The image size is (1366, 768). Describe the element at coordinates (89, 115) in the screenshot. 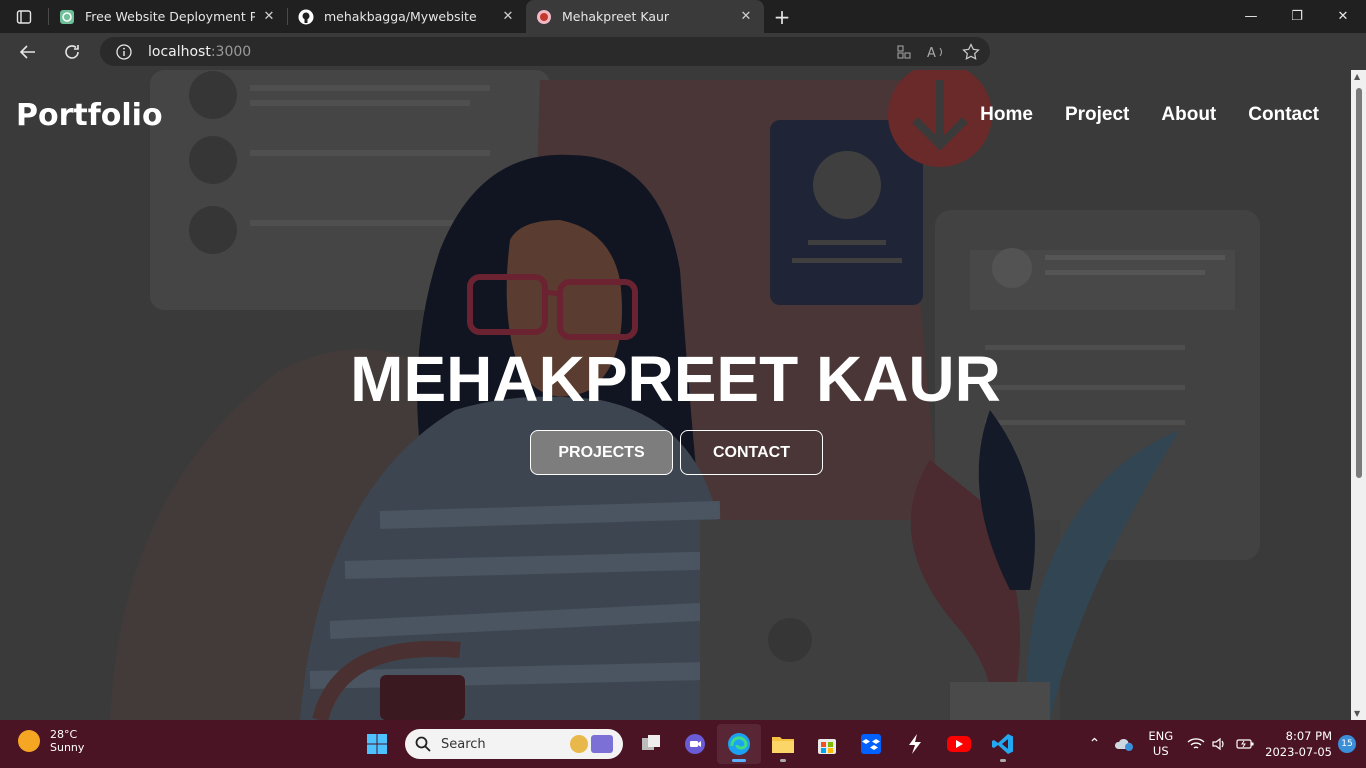

I see `site-logo: Portfolio` at that location.